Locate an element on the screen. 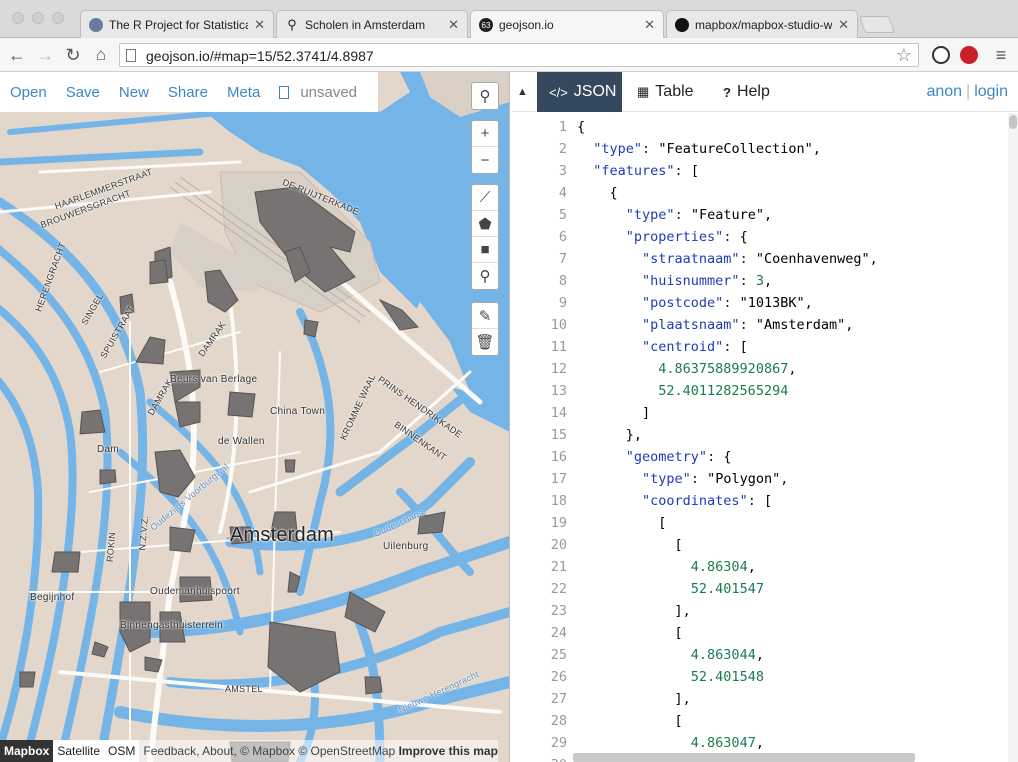 The image size is (1018, 762). pinterest-icon is located at coordinates (969, 55).